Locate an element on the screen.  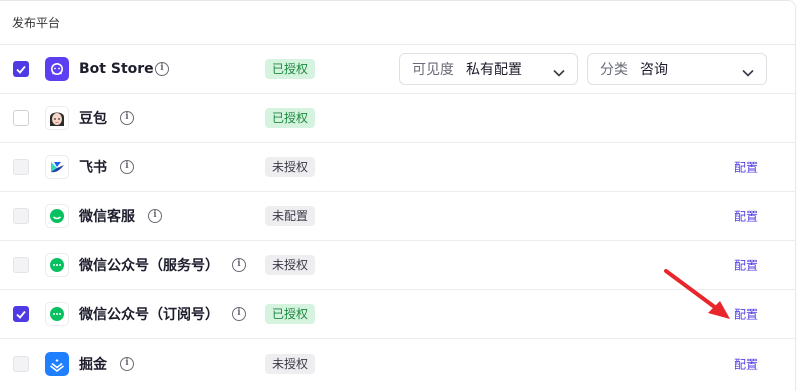
platform-name: 微信公众号（服务号） is located at coordinates (149, 266).